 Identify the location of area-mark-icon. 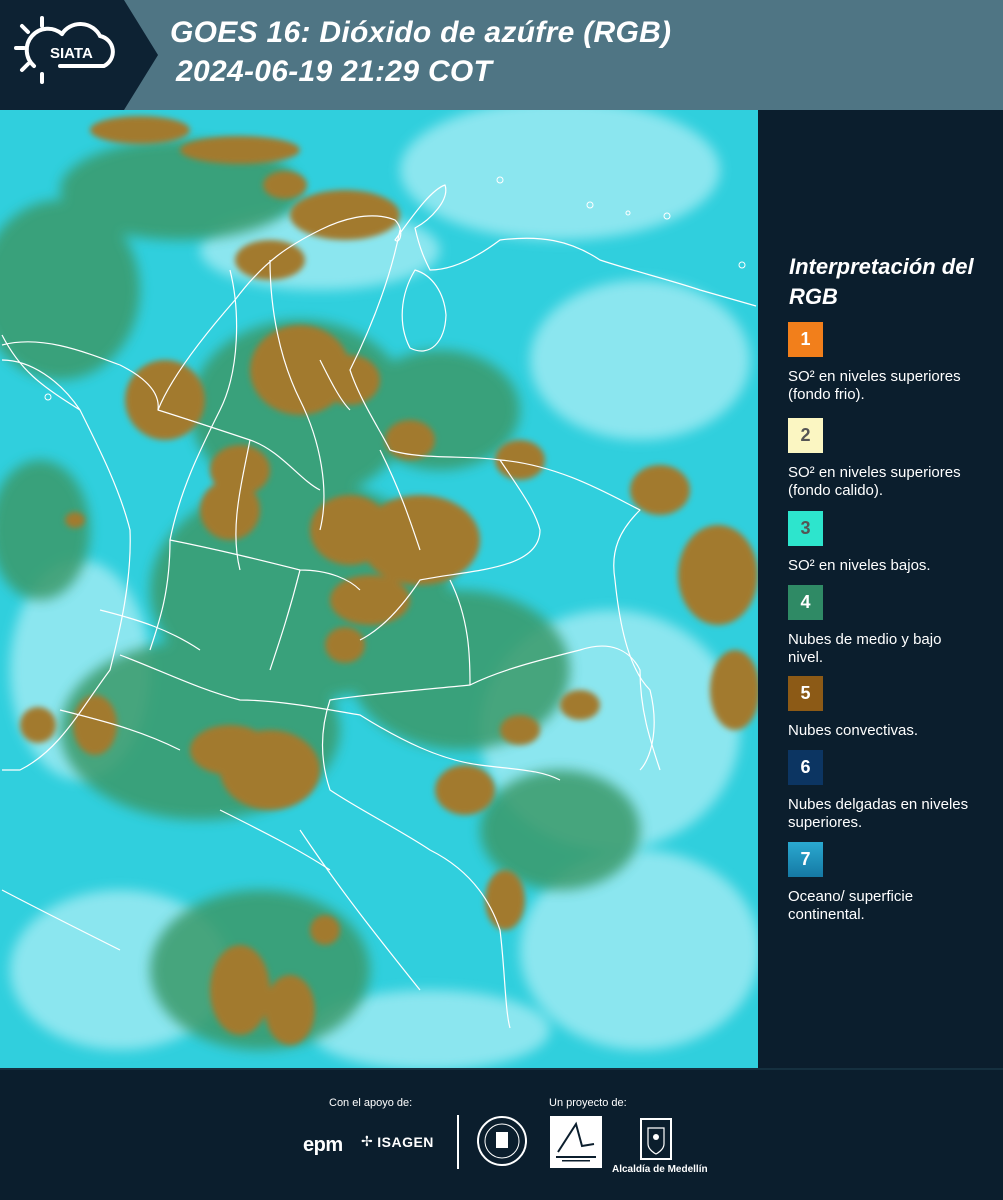
(576, 1141).